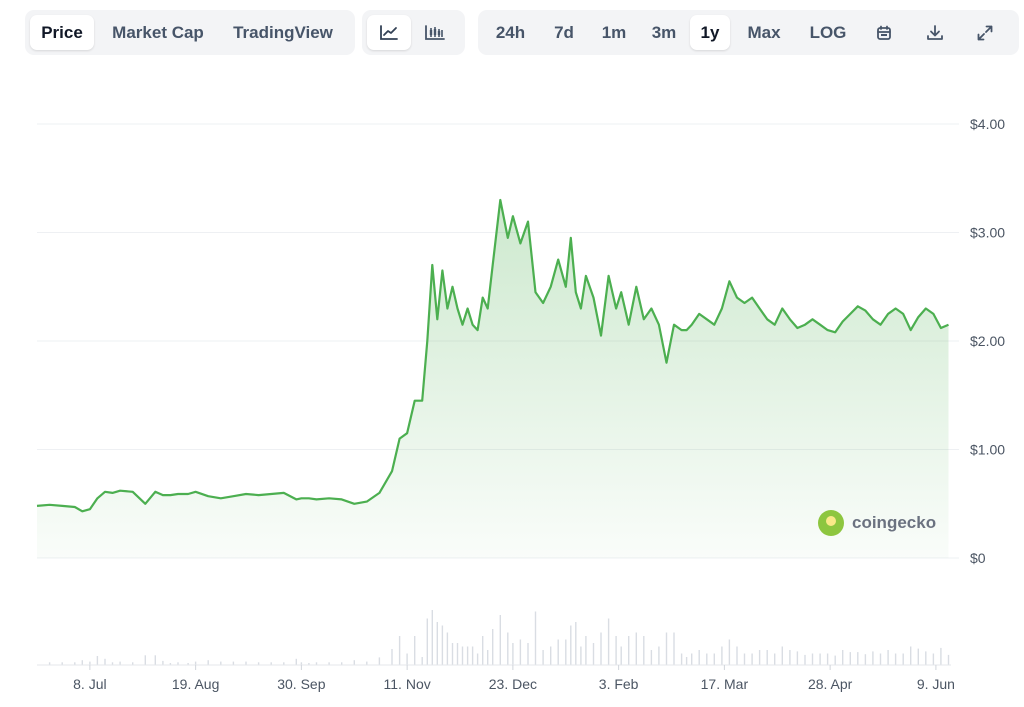 Image resolution: width=1024 pixels, height=707 pixels. I want to click on coingecko-watermark: coingecko, so click(877, 523).